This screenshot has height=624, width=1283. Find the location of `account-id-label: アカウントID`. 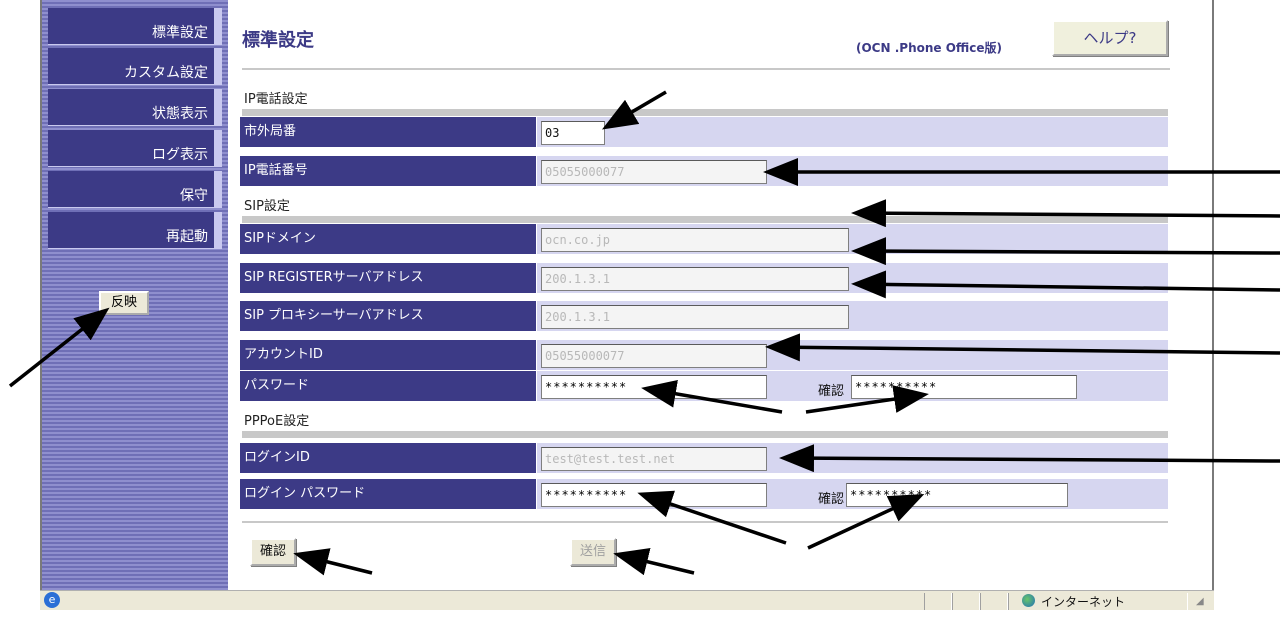

account-id-label: アカウントID is located at coordinates (388, 355).